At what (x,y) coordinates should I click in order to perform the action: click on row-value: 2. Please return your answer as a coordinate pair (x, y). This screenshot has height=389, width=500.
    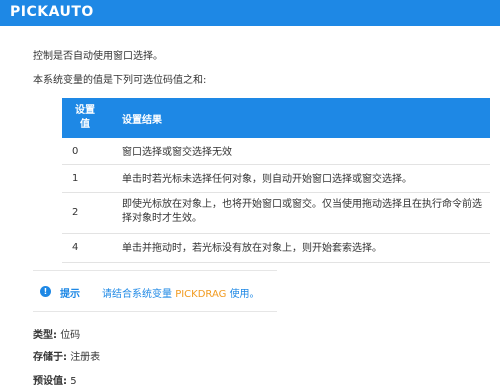
    Looking at the image, I should click on (75, 212).